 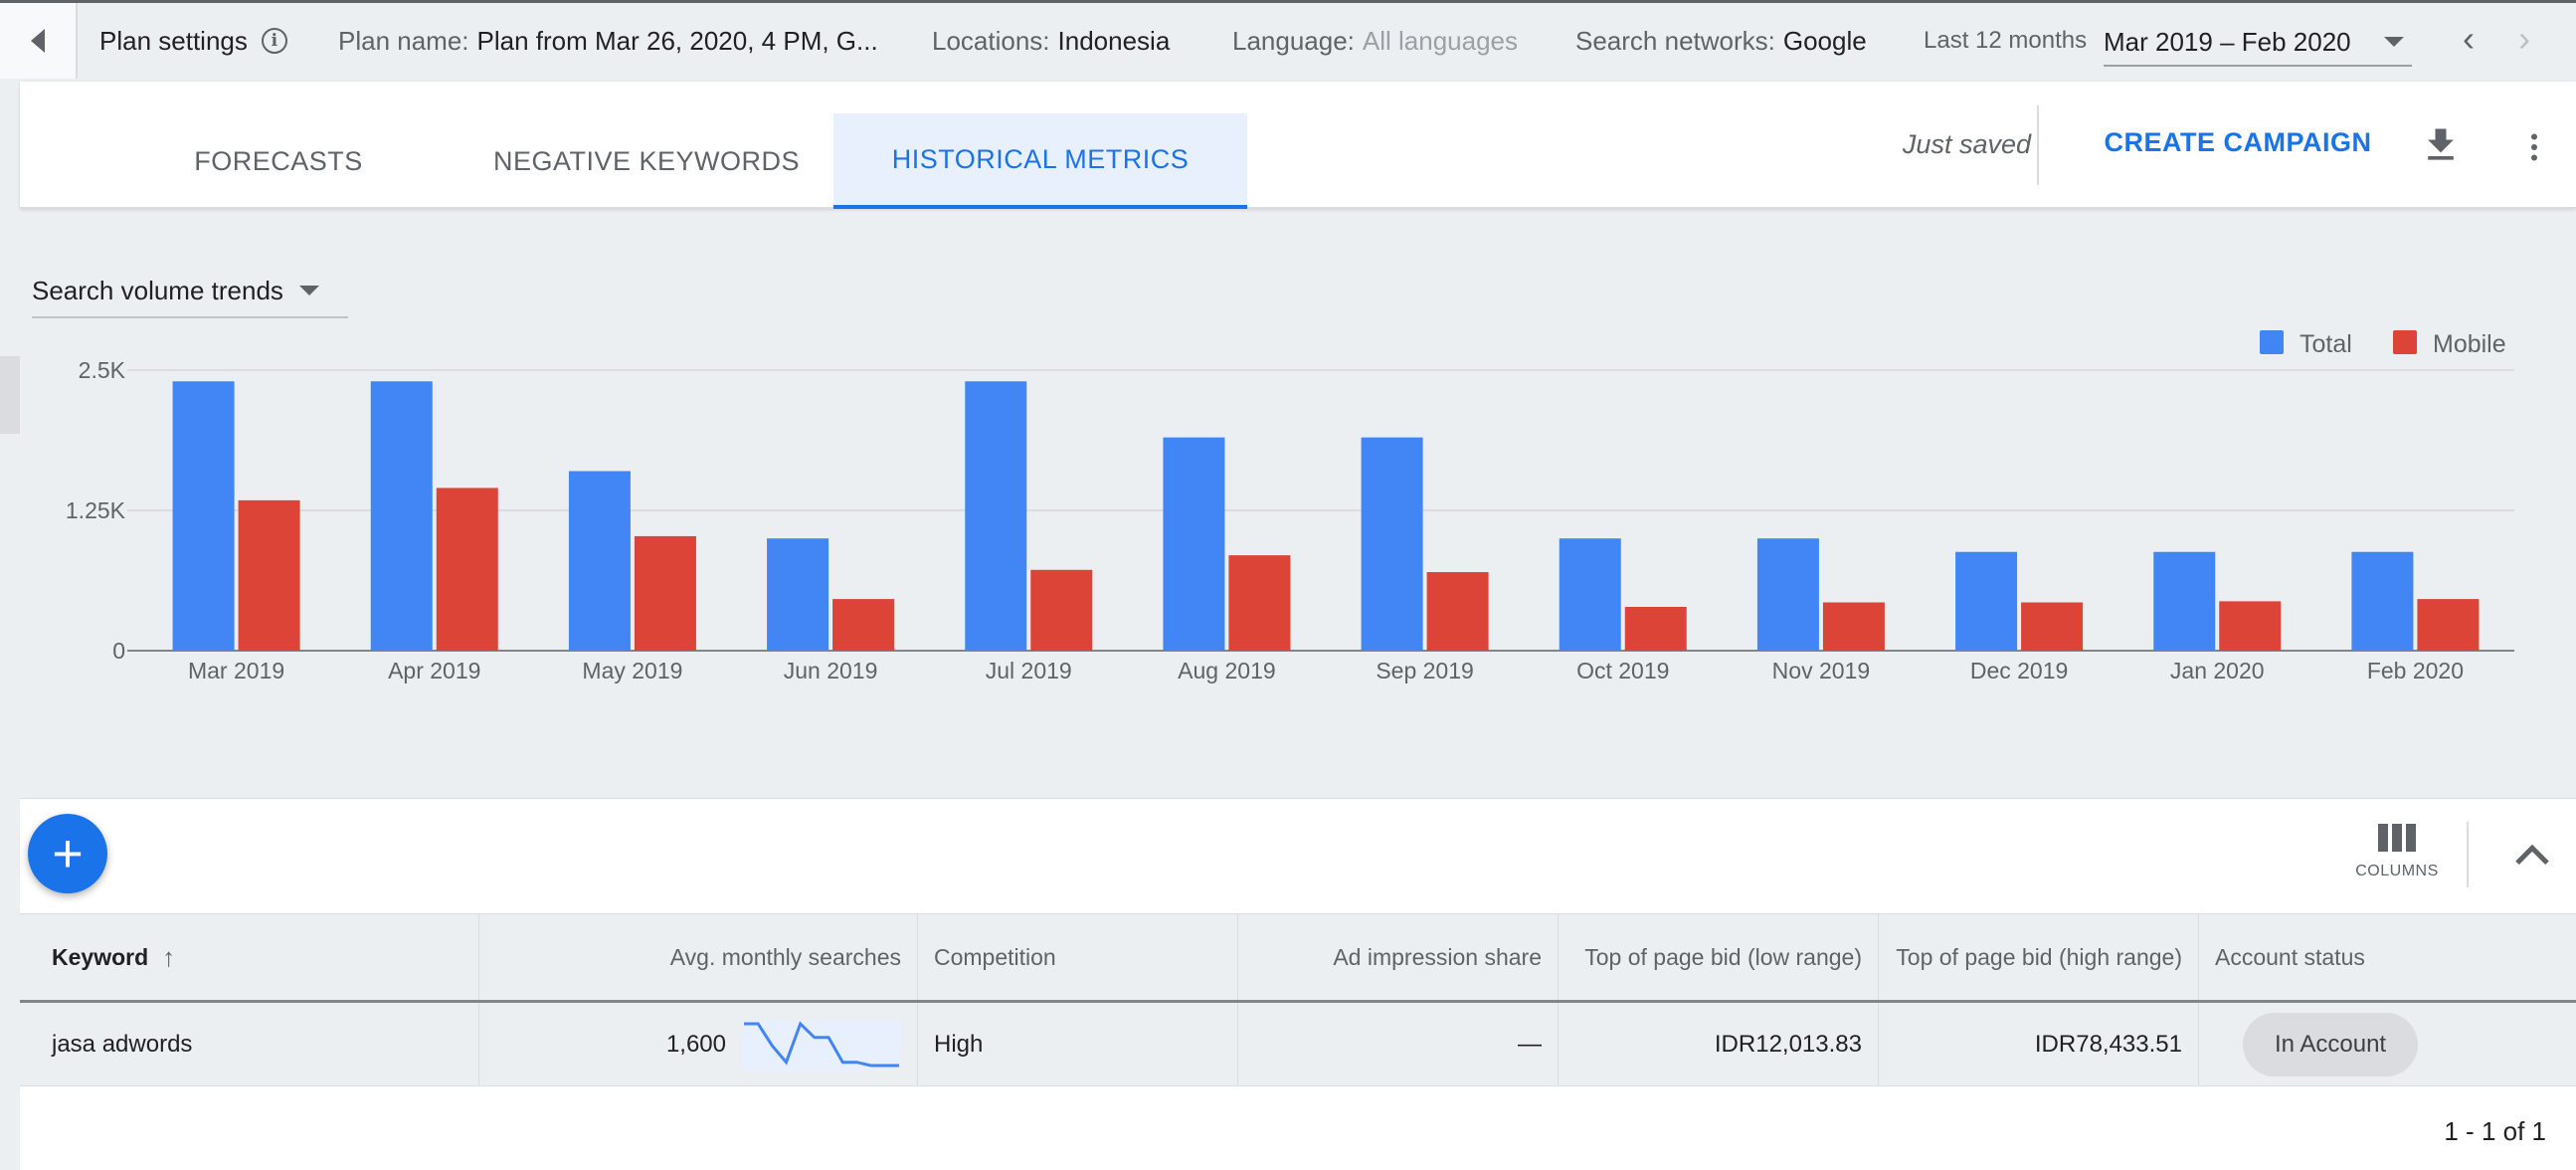 What do you see at coordinates (2469, 39) in the screenshot?
I see `chevron-left-icon: ‹` at bounding box center [2469, 39].